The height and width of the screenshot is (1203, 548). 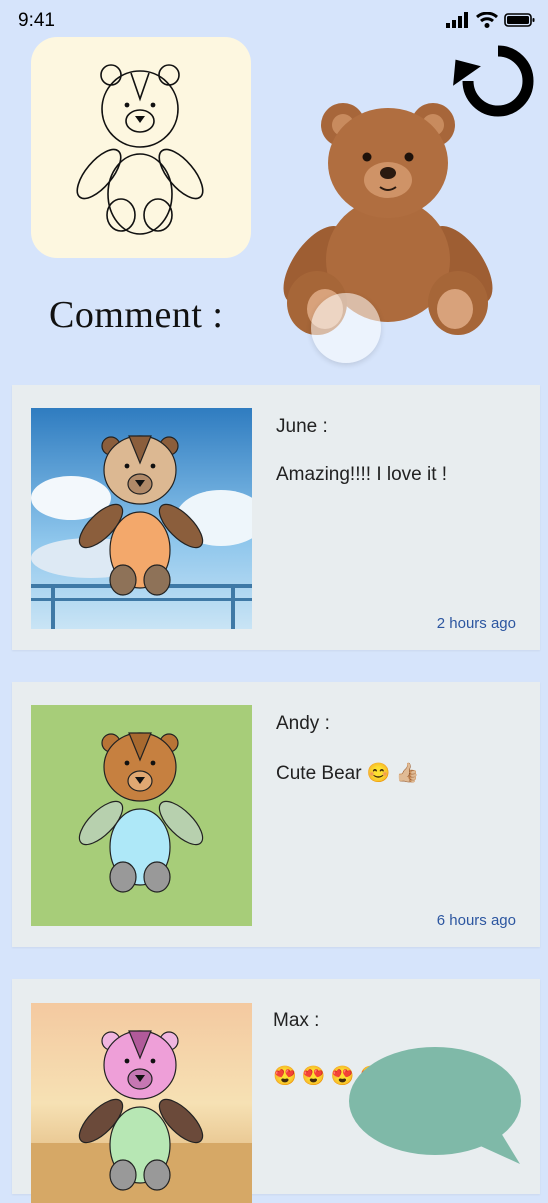 What do you see at coordinates (274, 20) in the screenshot?
I see `status-bar: 9:41` at bounding box center [274, 20].